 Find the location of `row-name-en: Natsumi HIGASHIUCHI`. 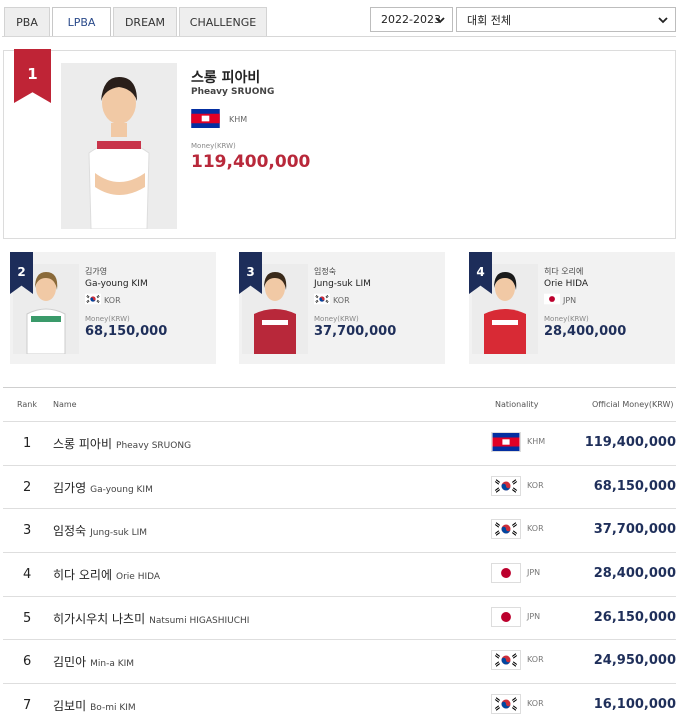

row-name-en: Natsumi HIGASHIUCHI is located at coordinates (199, 621).